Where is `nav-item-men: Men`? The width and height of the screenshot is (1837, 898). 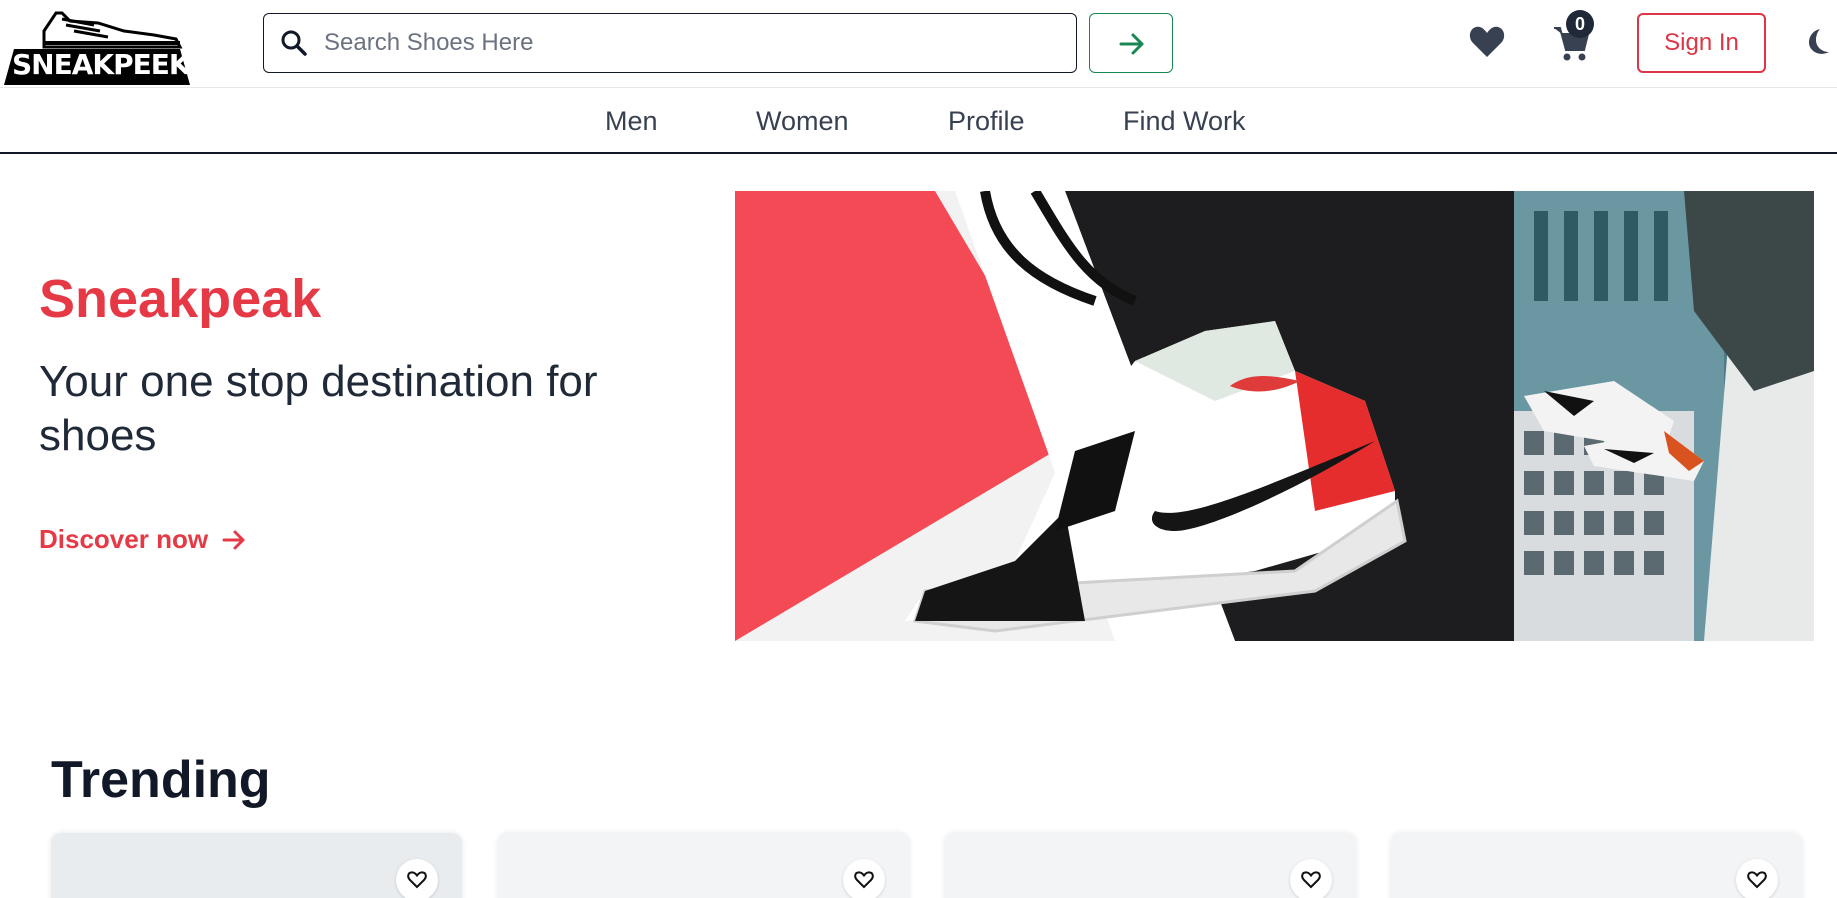
nav-item-men: Men is located at coordinates (631, 121).